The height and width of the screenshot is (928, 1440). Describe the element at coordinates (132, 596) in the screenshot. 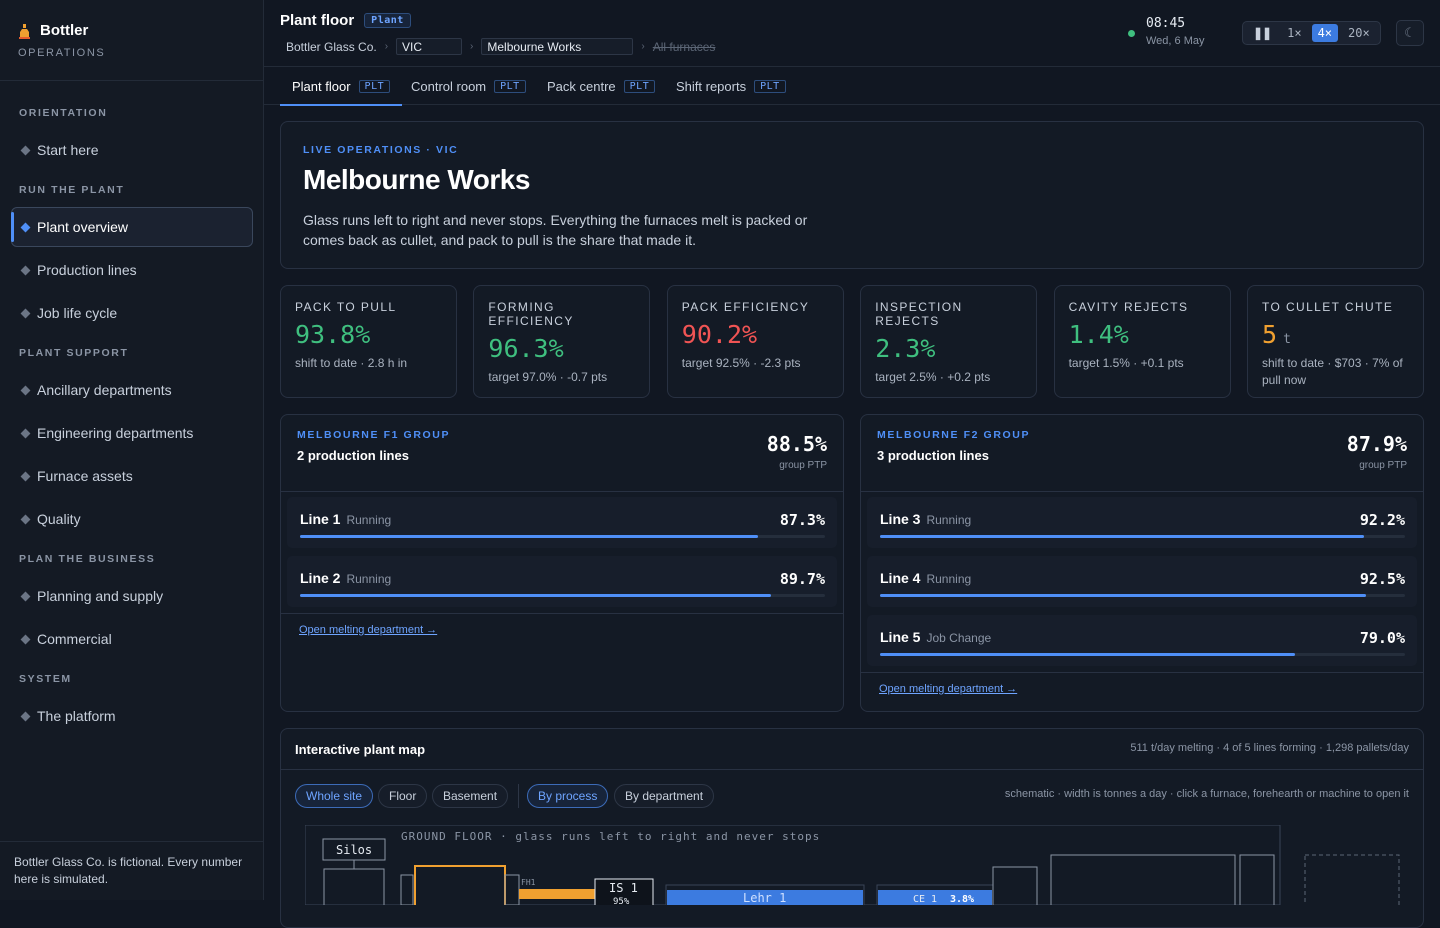

I see `sidebar-item-planning-and-supply: Planning and supply` at that location.